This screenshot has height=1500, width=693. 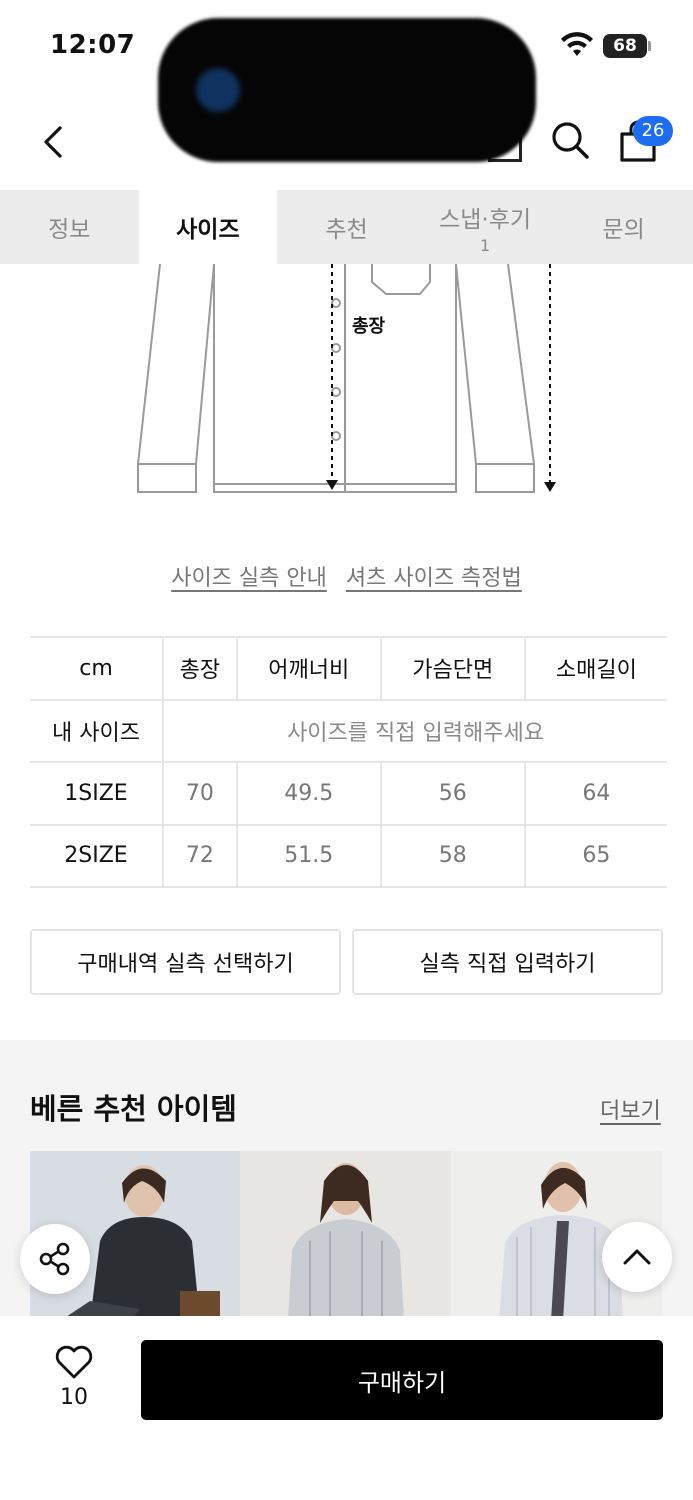 I want to click on heart-icon, so click(x=74, y=1362).